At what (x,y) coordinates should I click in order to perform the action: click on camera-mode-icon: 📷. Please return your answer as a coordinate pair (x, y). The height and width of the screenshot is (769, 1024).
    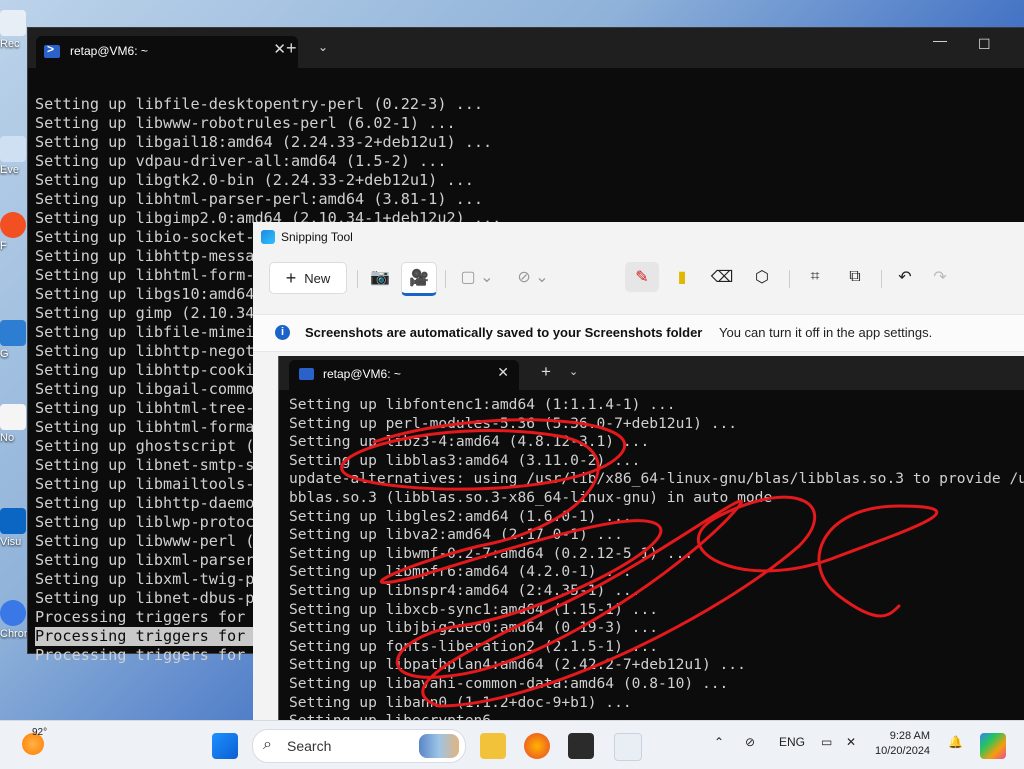
    Looking at the image, I should click on (380, 277).